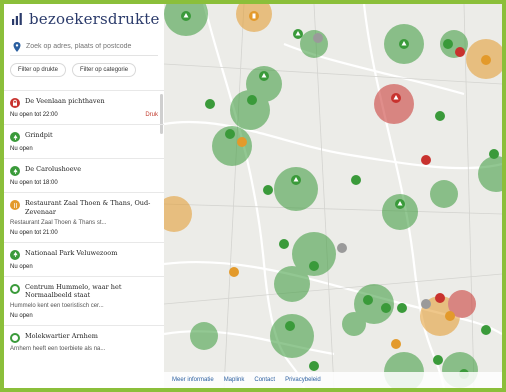  Describe the element at coordinates (34, 183) in the screenshot. I see `list-item-status: Nu open tot 18:00` at that location.